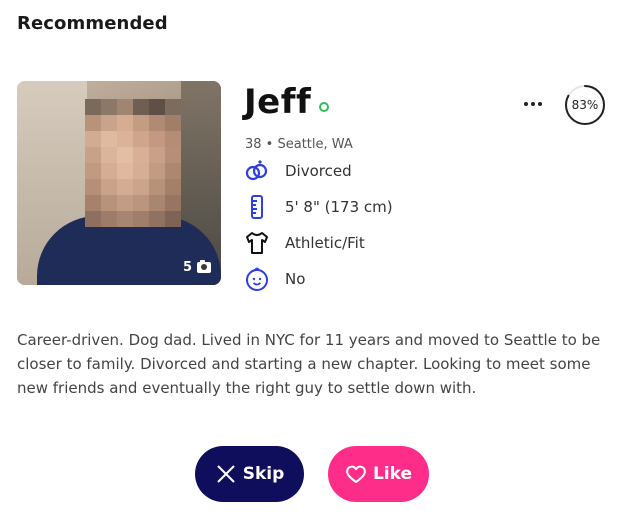 This screenshot has width=622, height=529. I want to click on close-icon, so click(226, 474).